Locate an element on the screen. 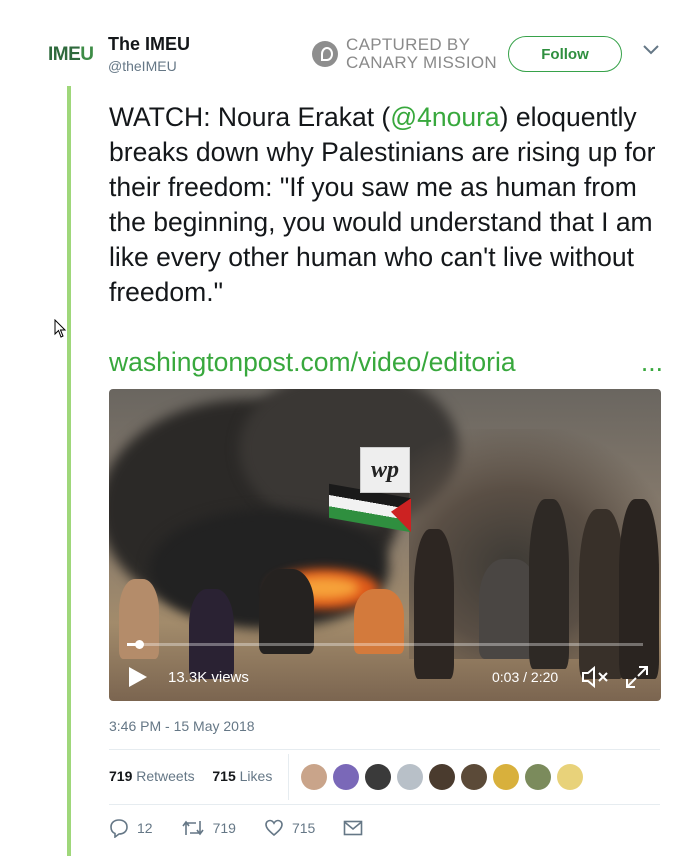  play-icon is located at coordinates (138, 679).